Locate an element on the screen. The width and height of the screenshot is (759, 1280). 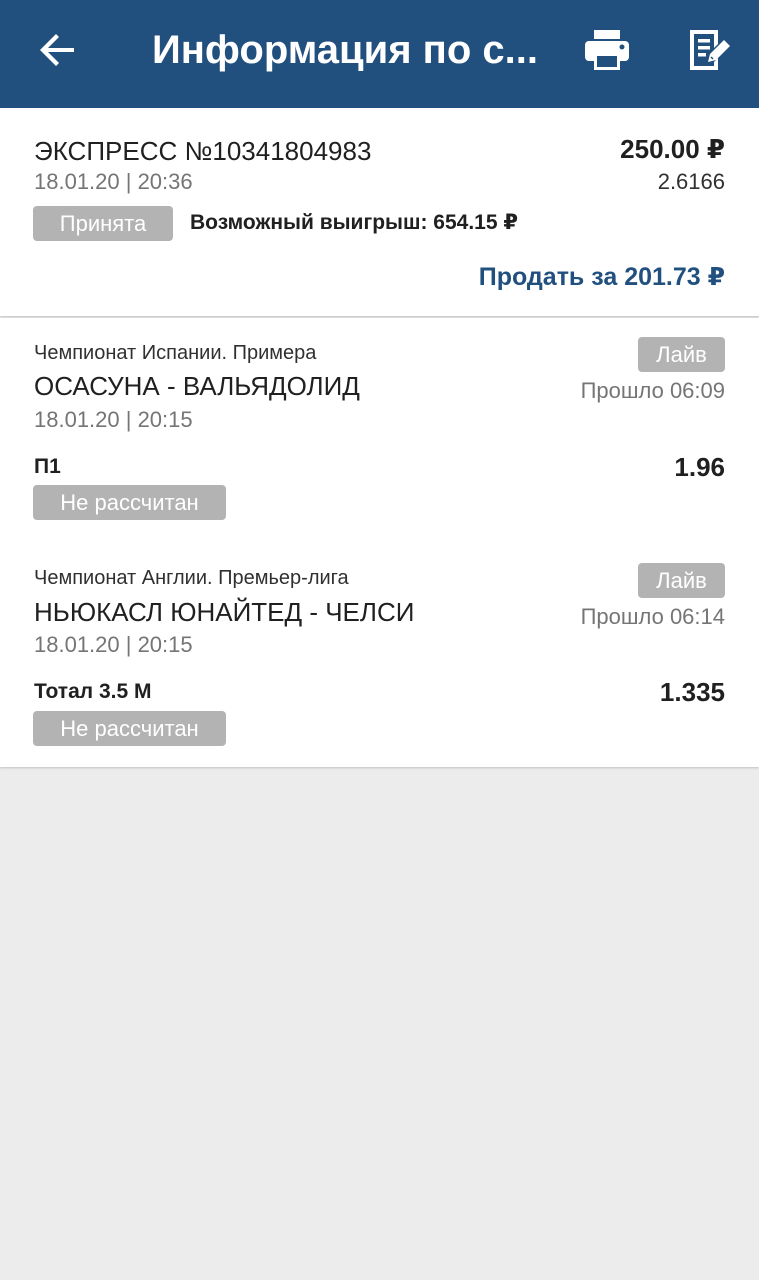
event-league: Чемпионат Англии. Премьер-лига is located at coordinates (191, 578).